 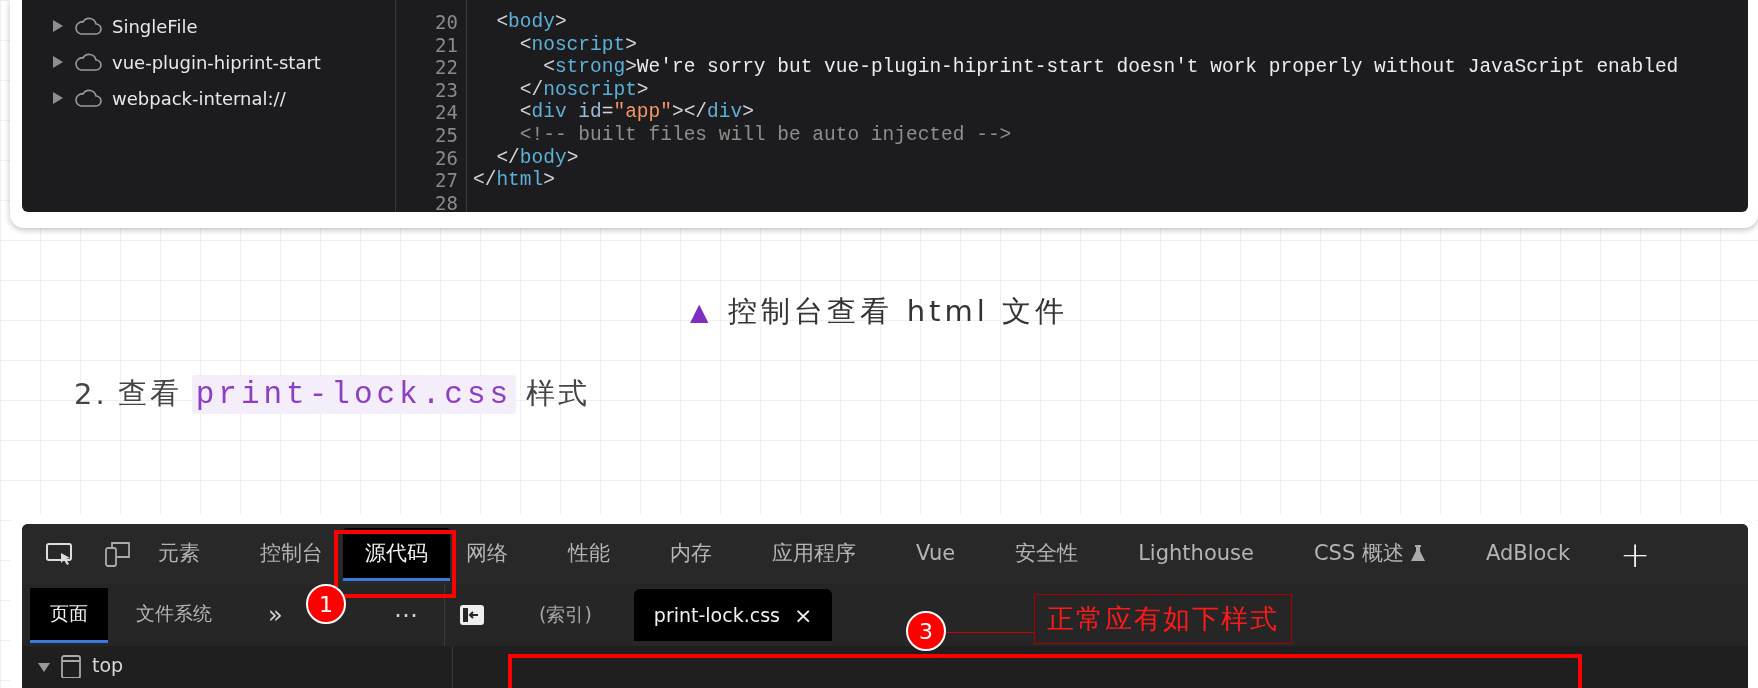 What do you see at coordinates (589, 554) in the screenshot?
I see `devtools-tab: 性能` at bounding box center [589, 554].